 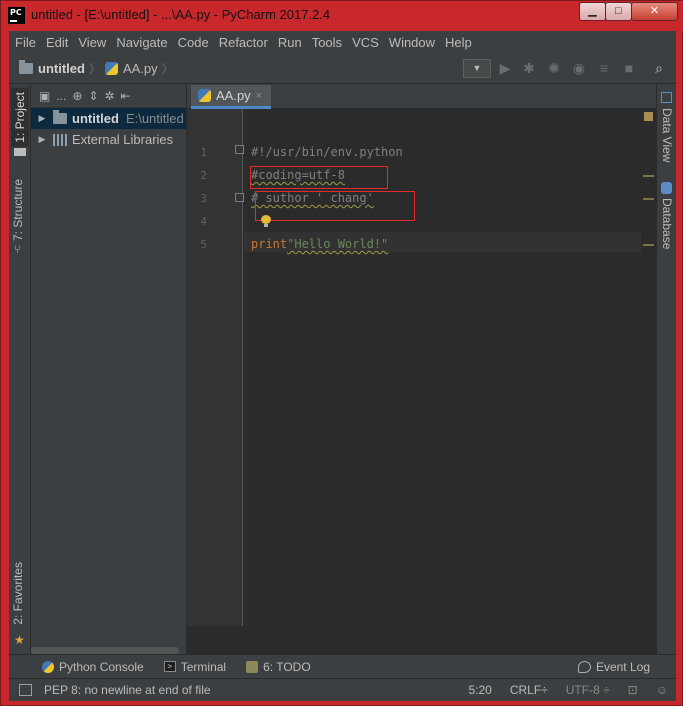 What do you see at coordinates (327, 42) in the screenshot?
I see `menu-tools: Tools` at bounding box center [327, 42].